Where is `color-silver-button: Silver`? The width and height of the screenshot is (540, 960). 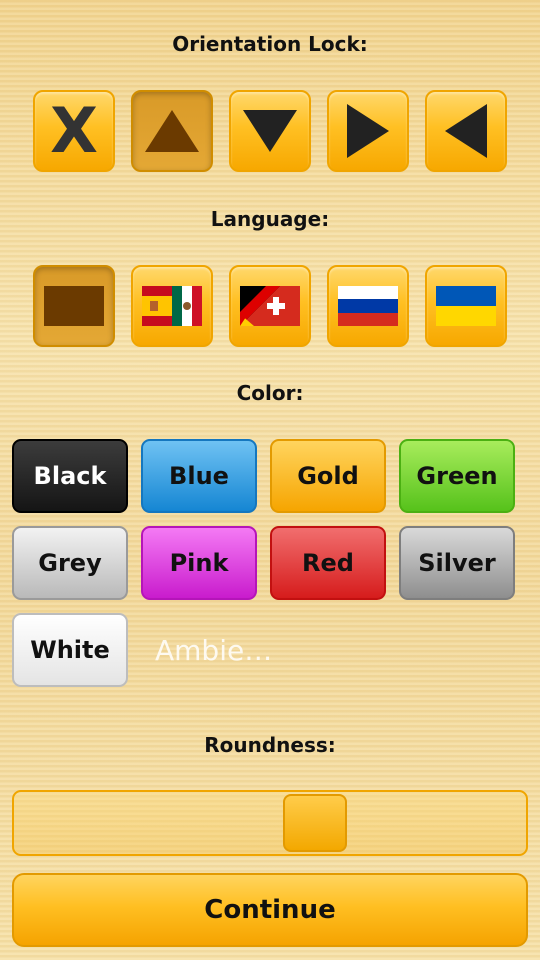
color-silver-button: Silver is located at coordinates (457, 563).